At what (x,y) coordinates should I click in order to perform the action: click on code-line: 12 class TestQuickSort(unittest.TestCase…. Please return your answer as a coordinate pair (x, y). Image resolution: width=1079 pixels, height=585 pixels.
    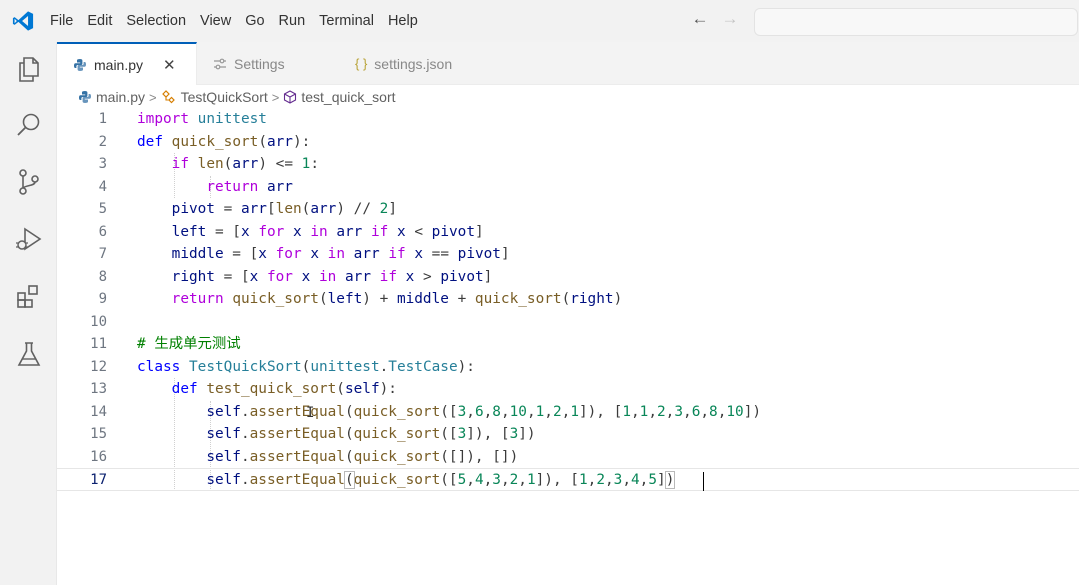
    Looking at the image, I should click on (568, 367).